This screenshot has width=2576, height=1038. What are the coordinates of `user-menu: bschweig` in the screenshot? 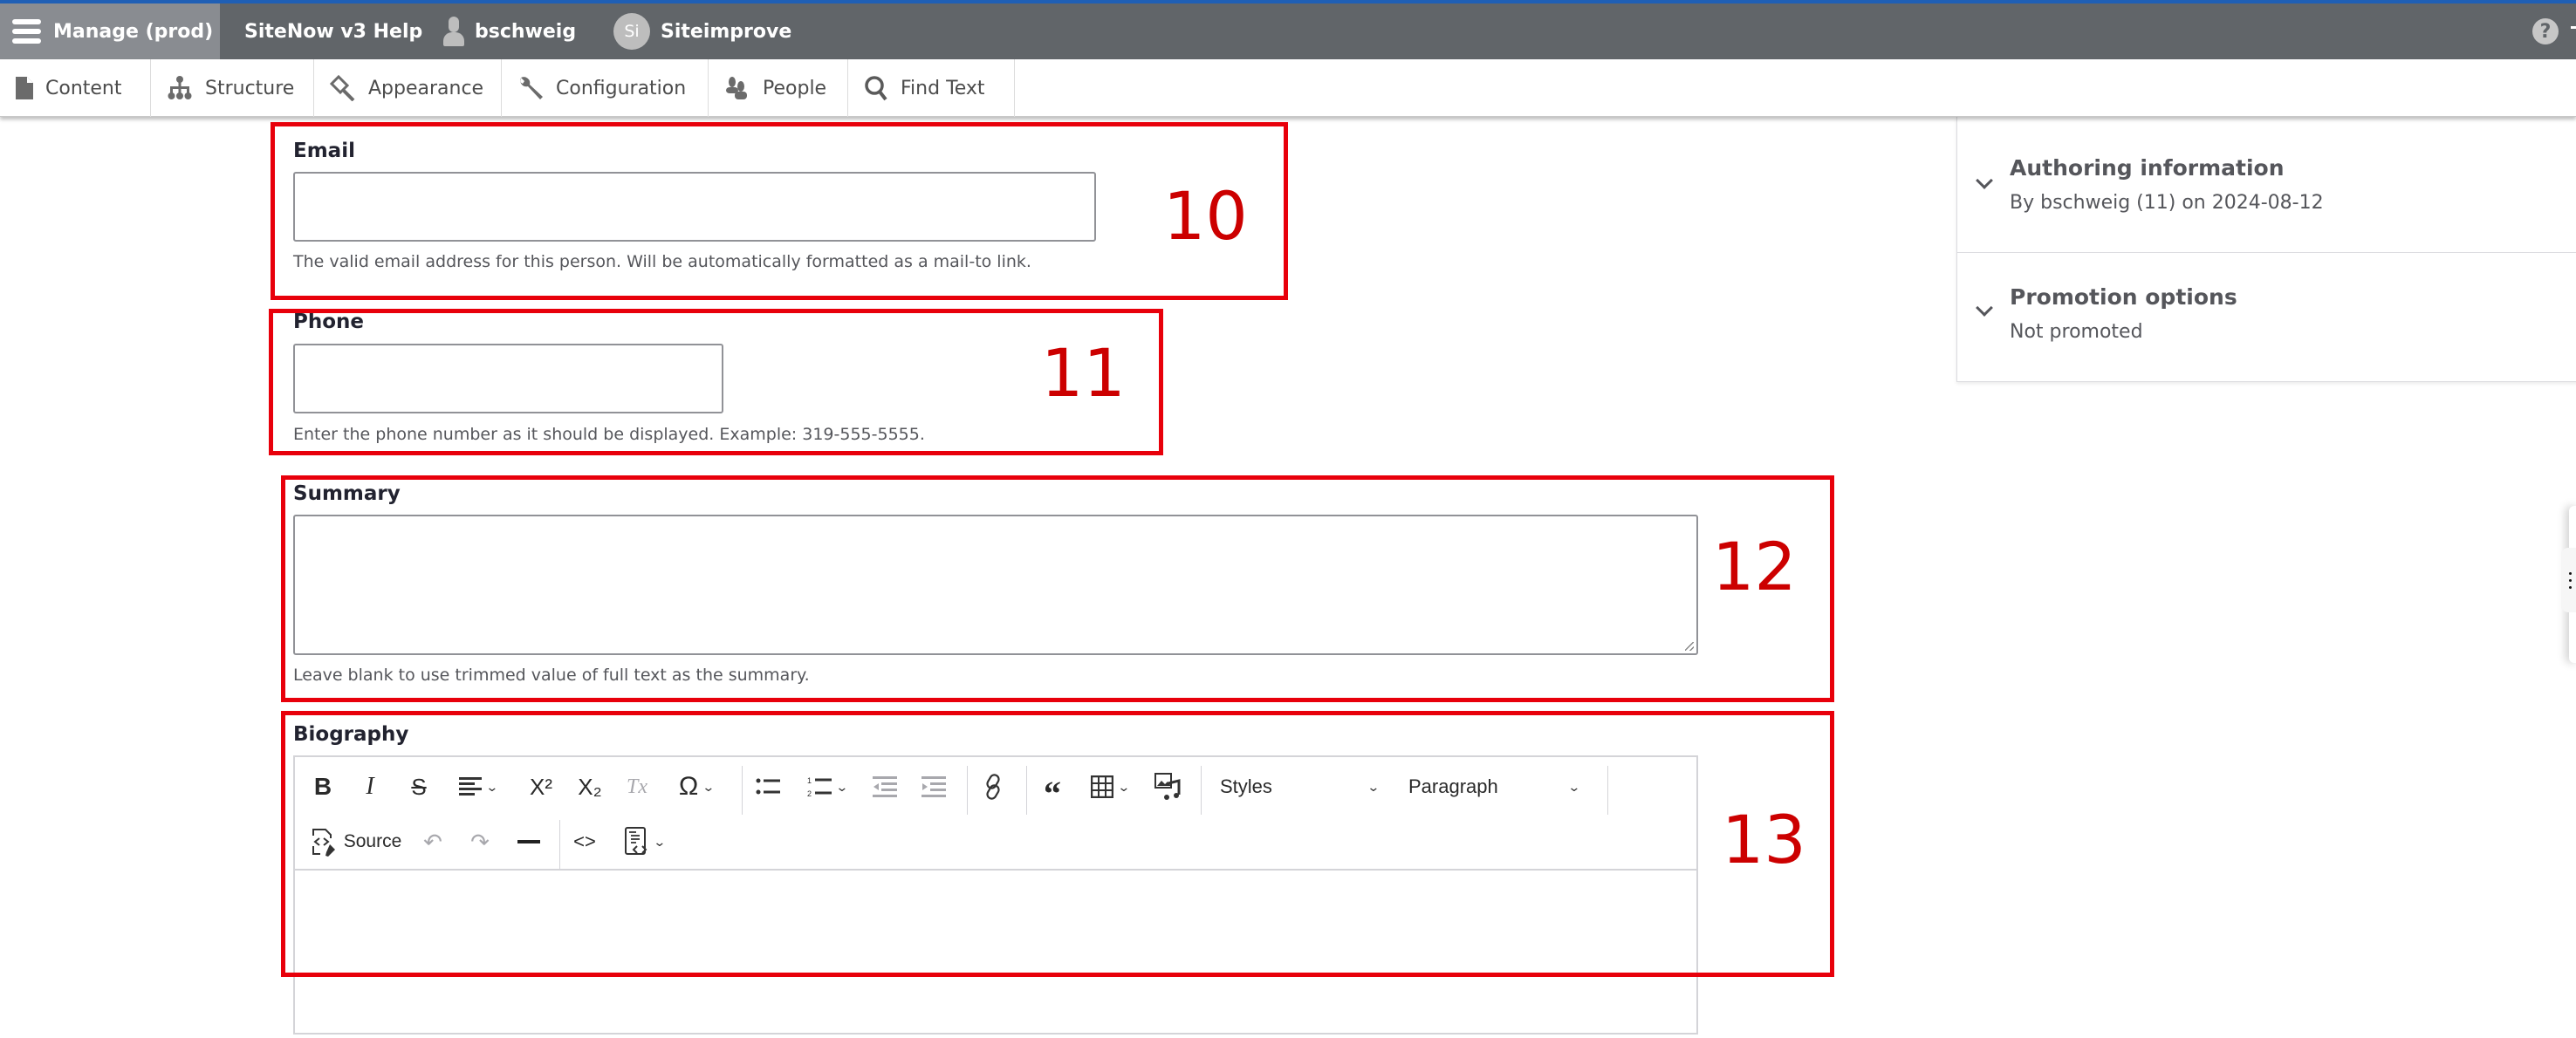 It's located at (509, 31).